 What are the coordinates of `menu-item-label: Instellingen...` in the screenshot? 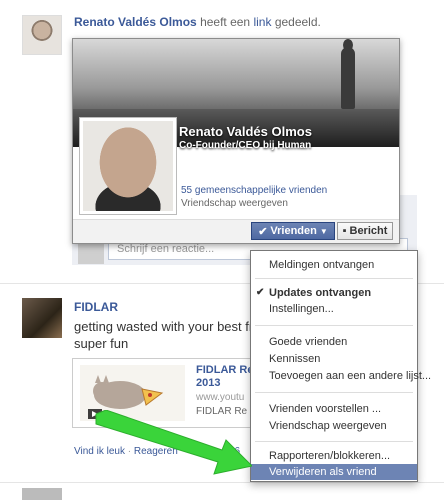 It's located at (301, 309).